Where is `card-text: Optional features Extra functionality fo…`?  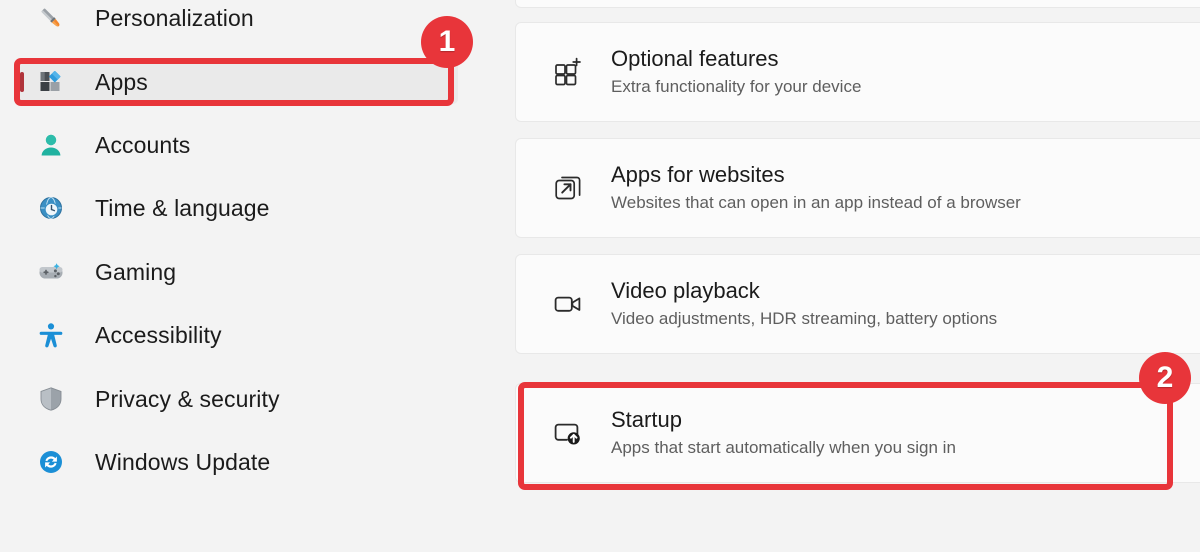
card-text: Optional features Extra functionality fo… is located at coordinates (736, 72).